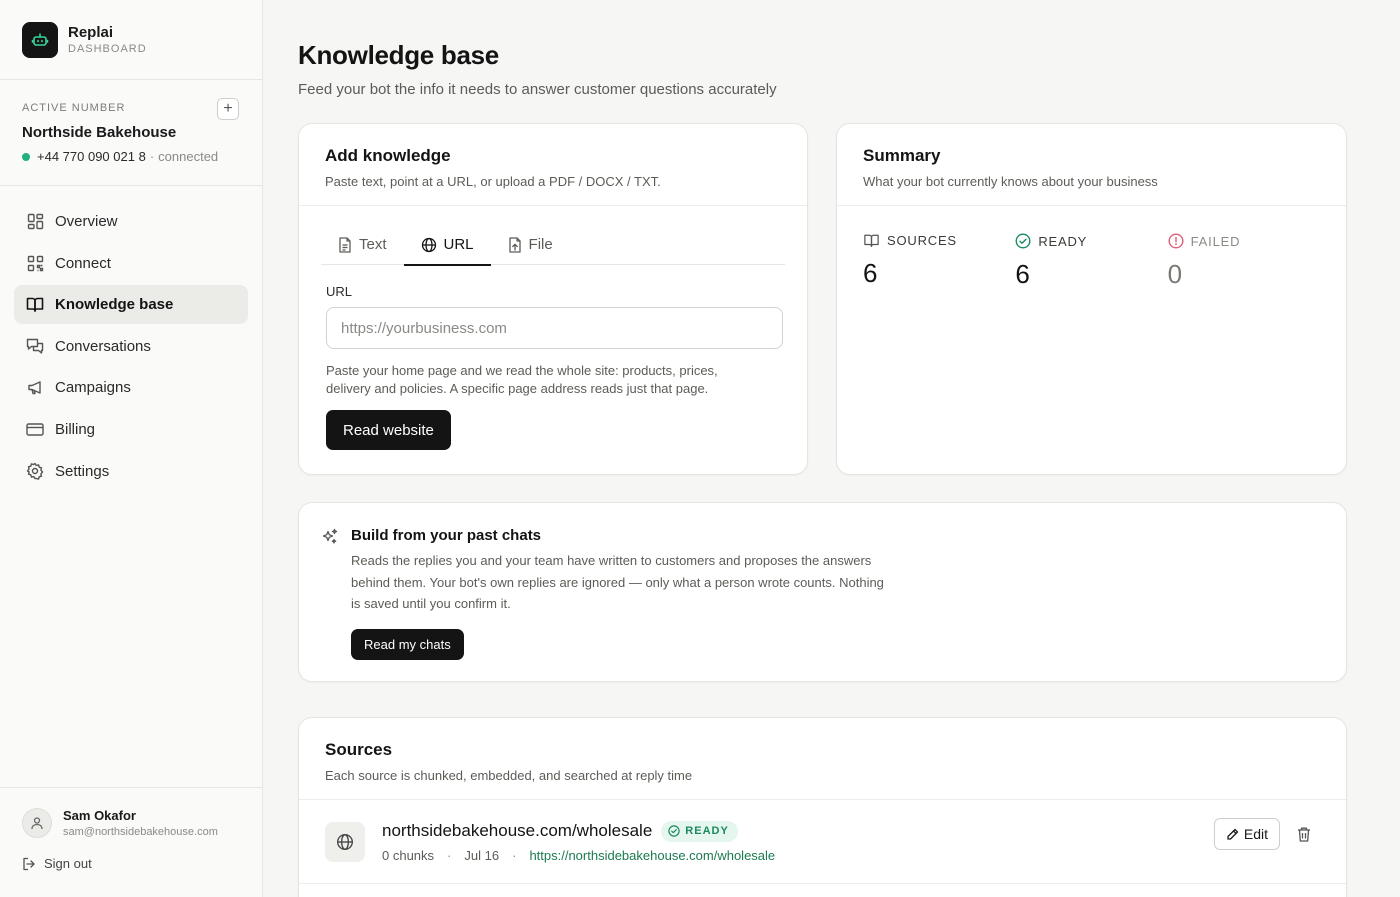  I want to click on sidebar-item-knowledge-base: Knowledge base, so click(131, 305).